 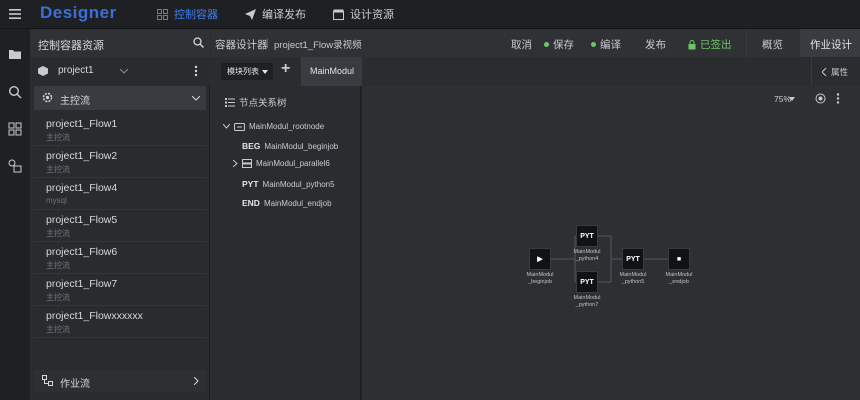 What do you see at coordinates (587, 282) in the screenshot?
I see `node-python7: PYT` at bounding box center [587, 282].